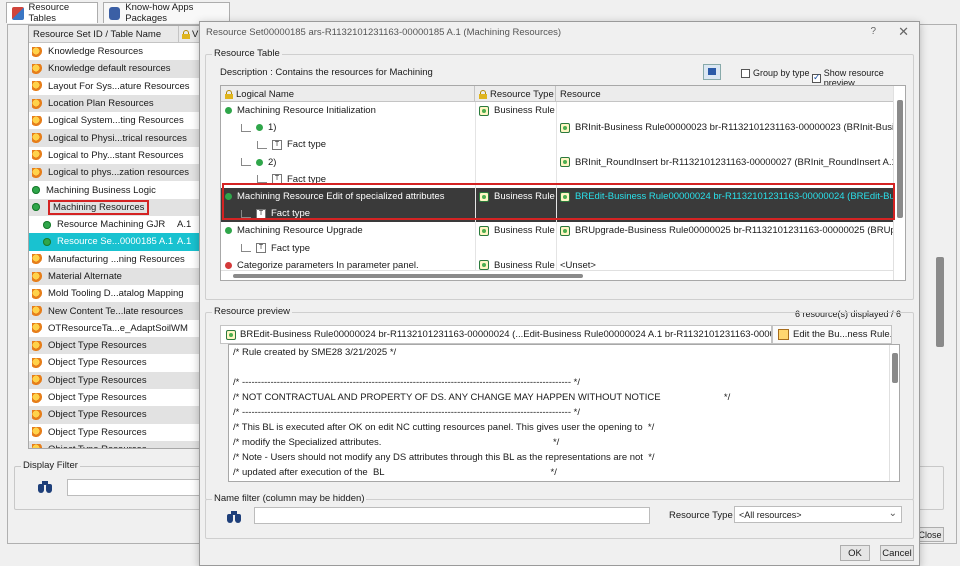 The height and width of the screenshot is (566, 960). I want to click on business-rule-icon, so click(484, 110).